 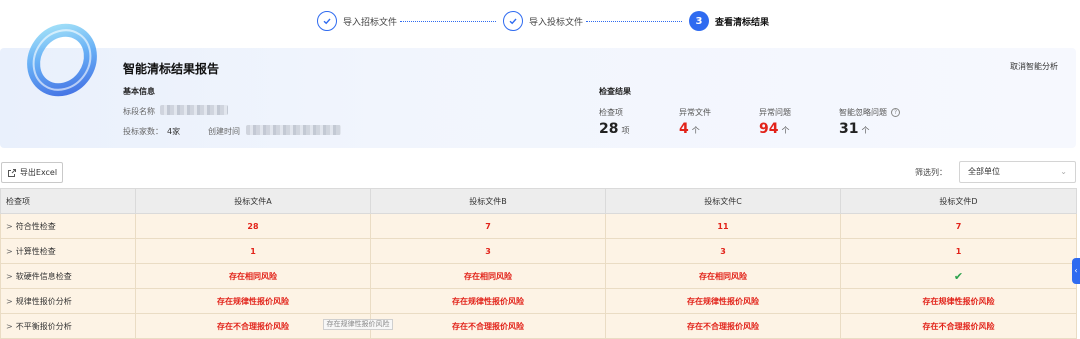 I want to click on metric-label: 异常文件, so click(x=695, y=112).